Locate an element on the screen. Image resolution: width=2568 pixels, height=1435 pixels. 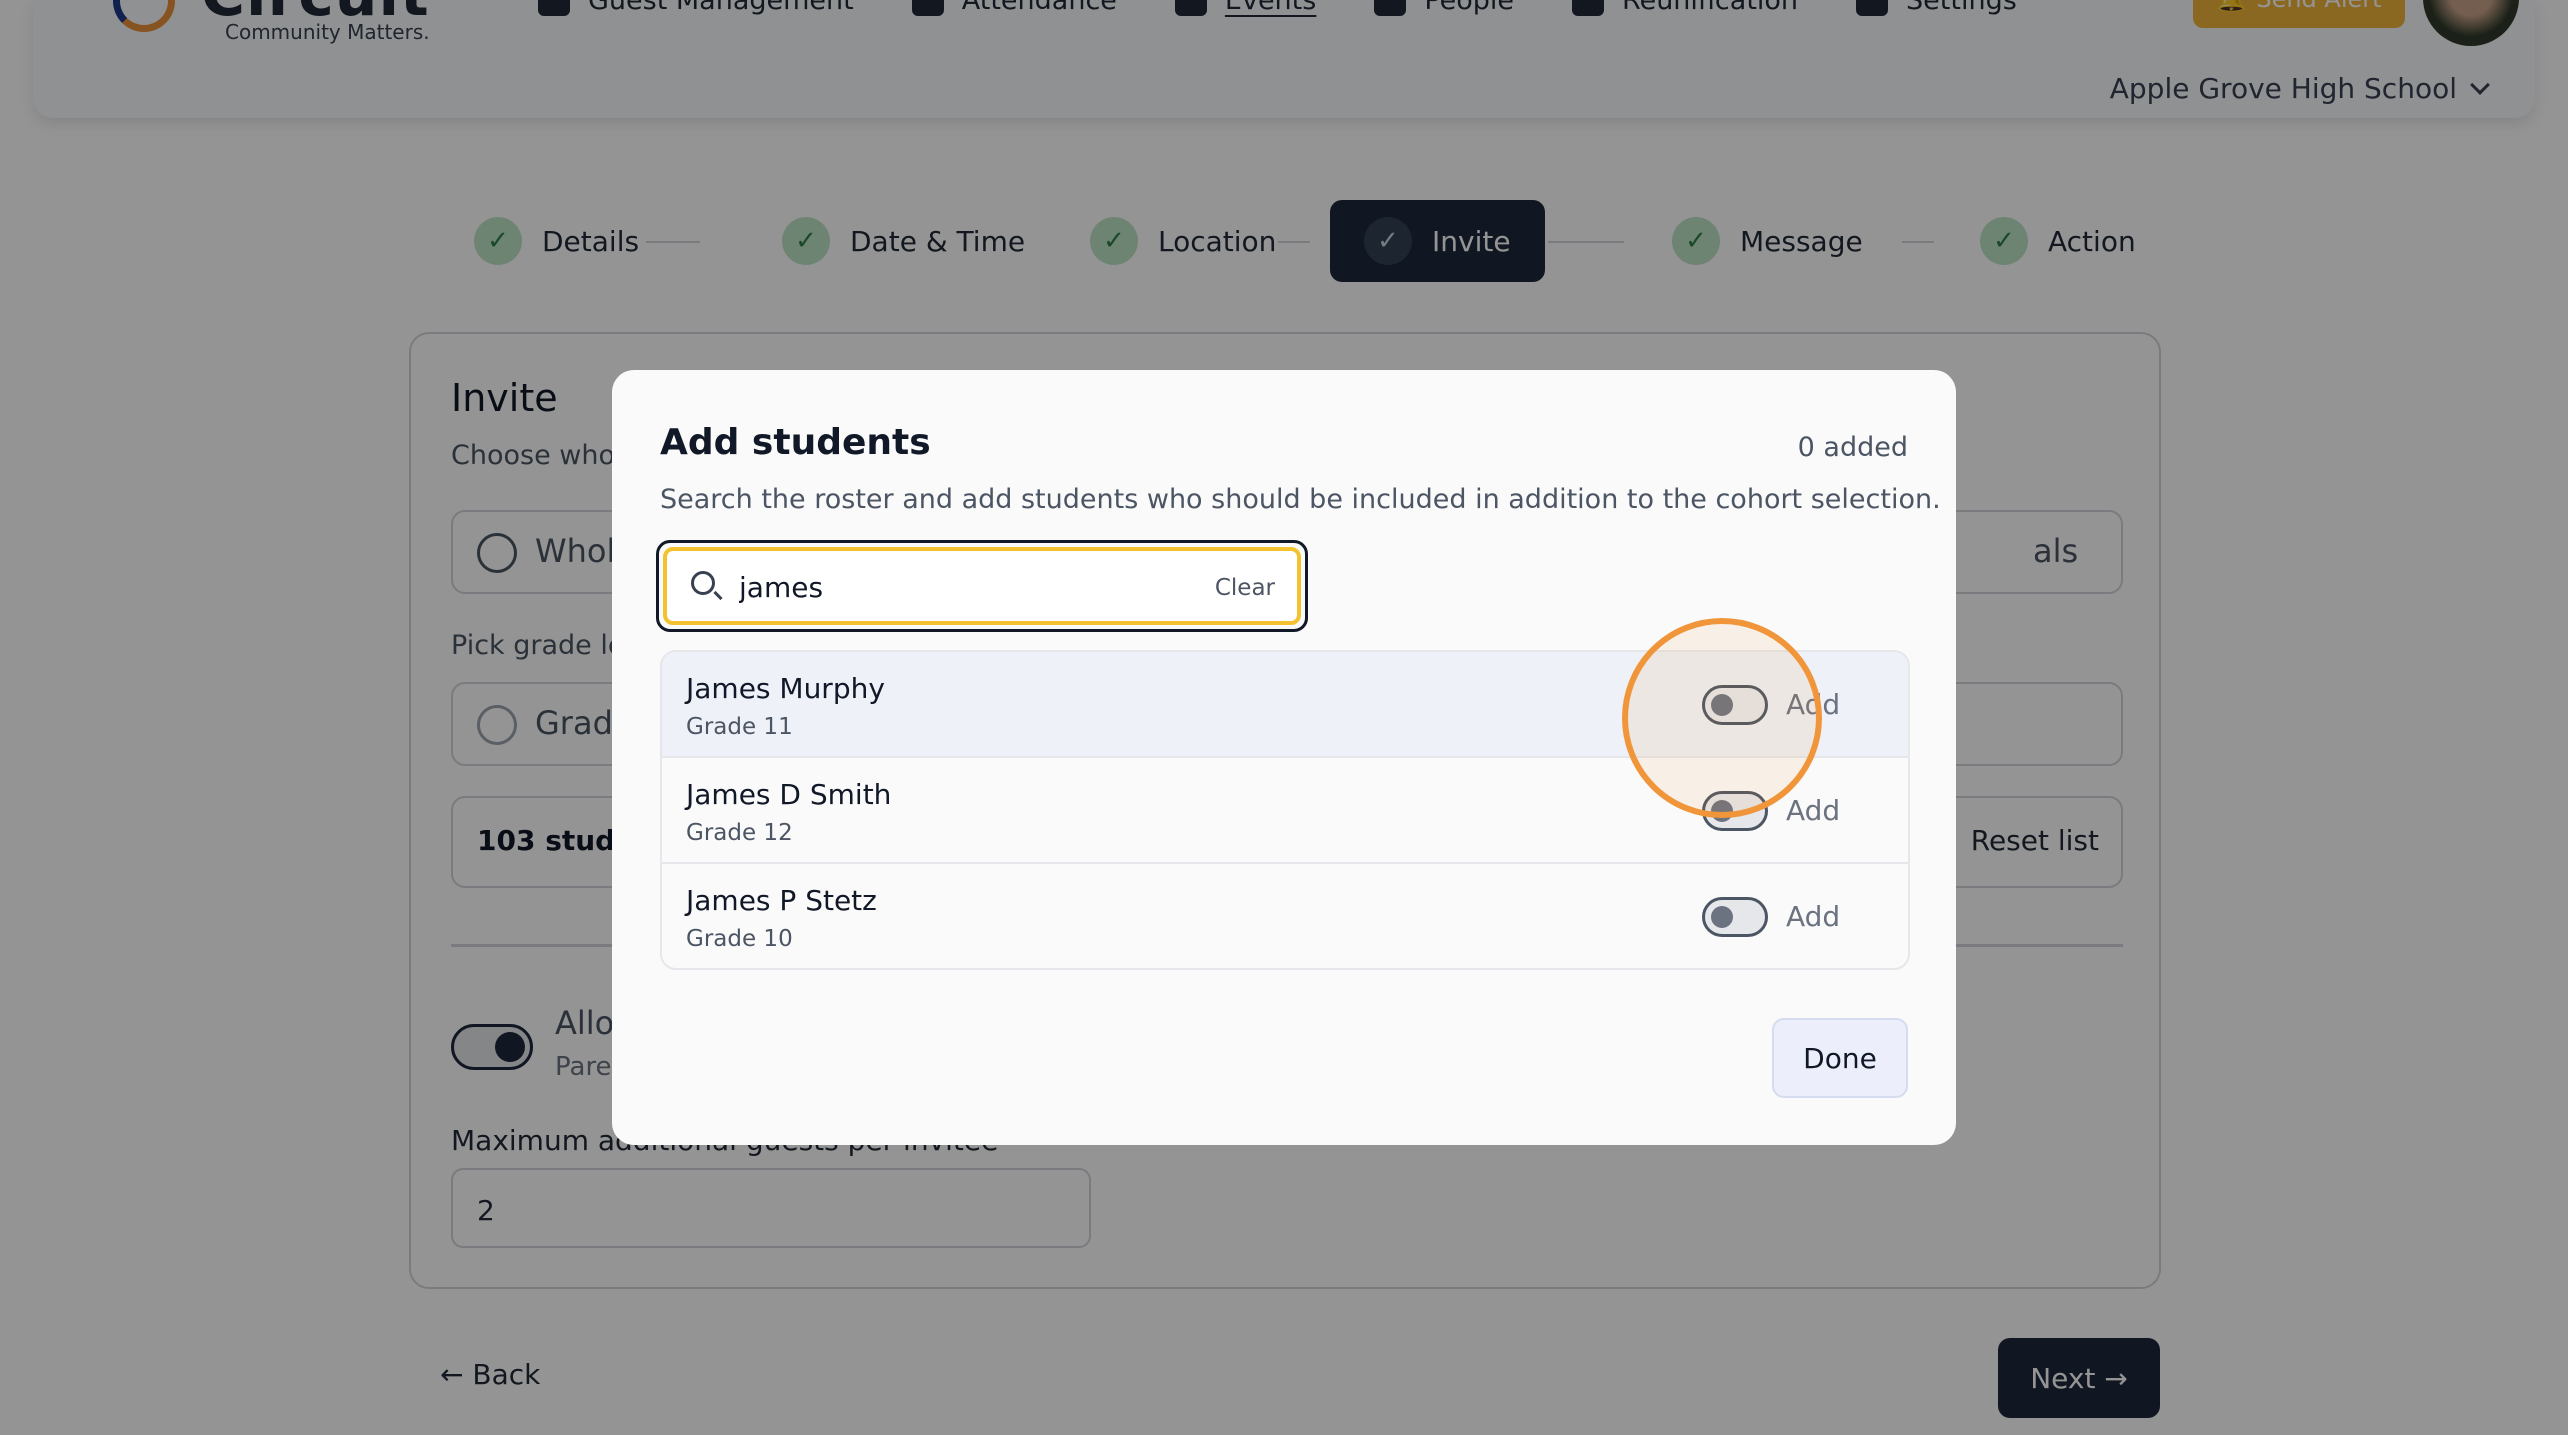
student-grade: Grade 11 is located at coordinates (739, 727).